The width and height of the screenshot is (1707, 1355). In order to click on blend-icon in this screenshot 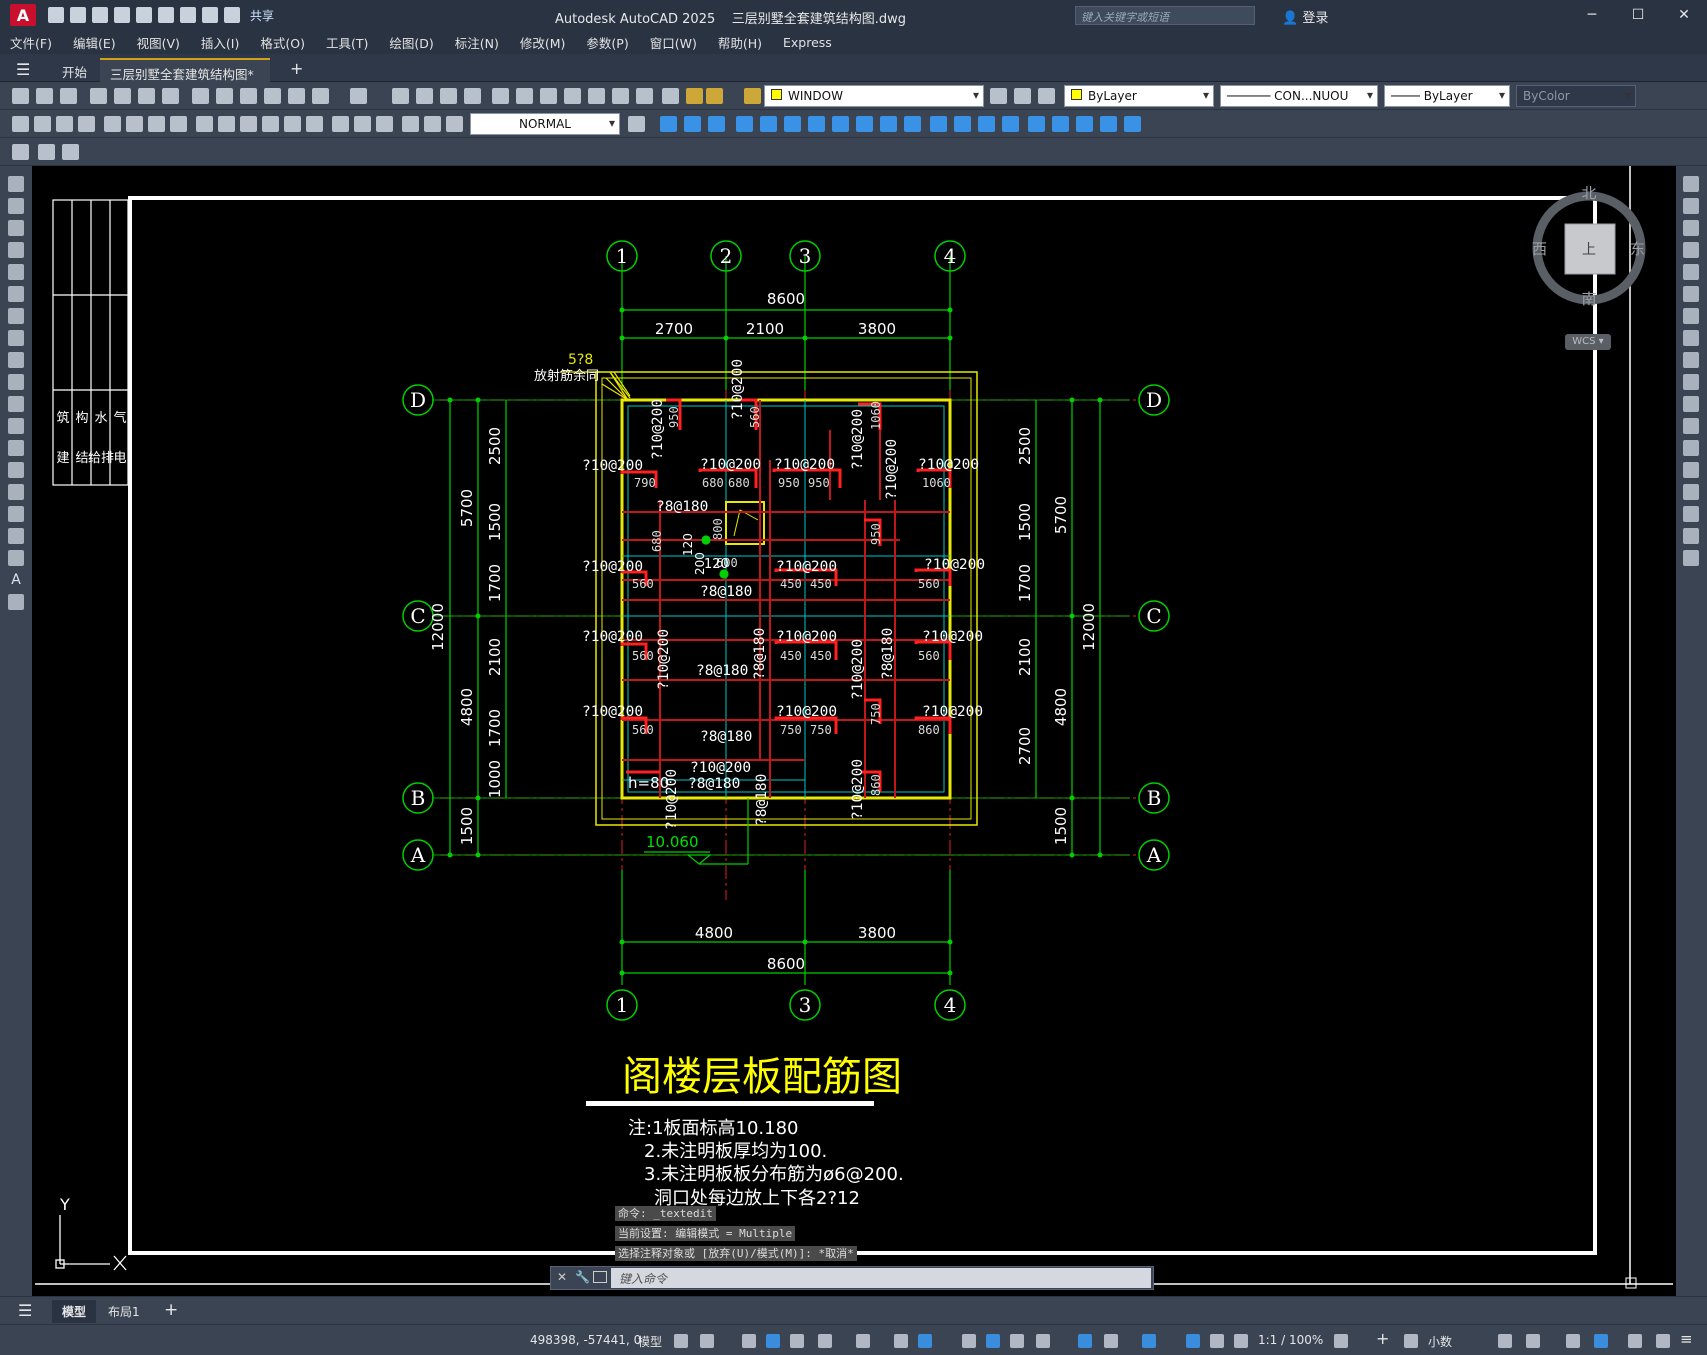, I will do `click(1060, 124)`.